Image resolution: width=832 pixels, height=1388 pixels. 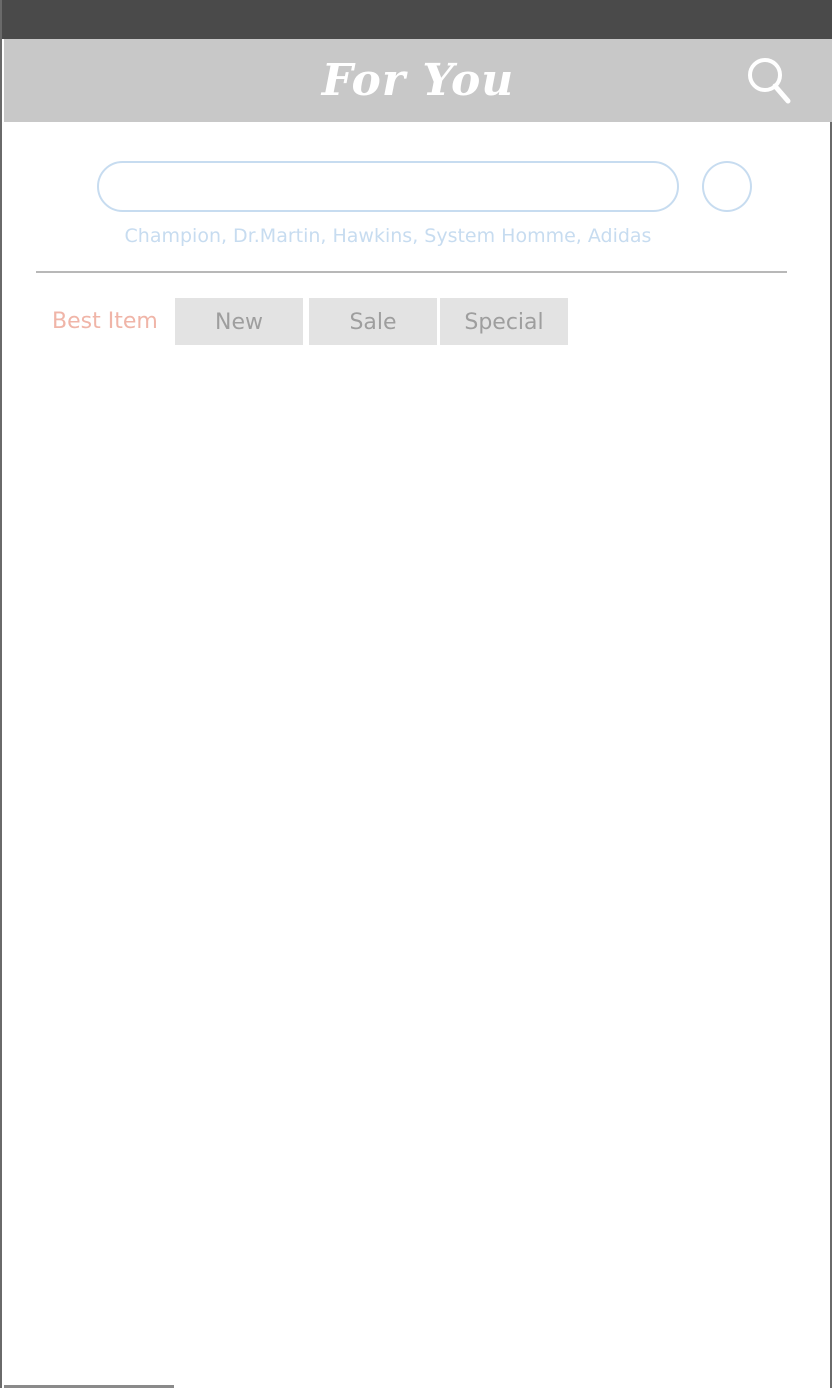 I want to click on tab-sale: Sale, so click(x=373, y=321).